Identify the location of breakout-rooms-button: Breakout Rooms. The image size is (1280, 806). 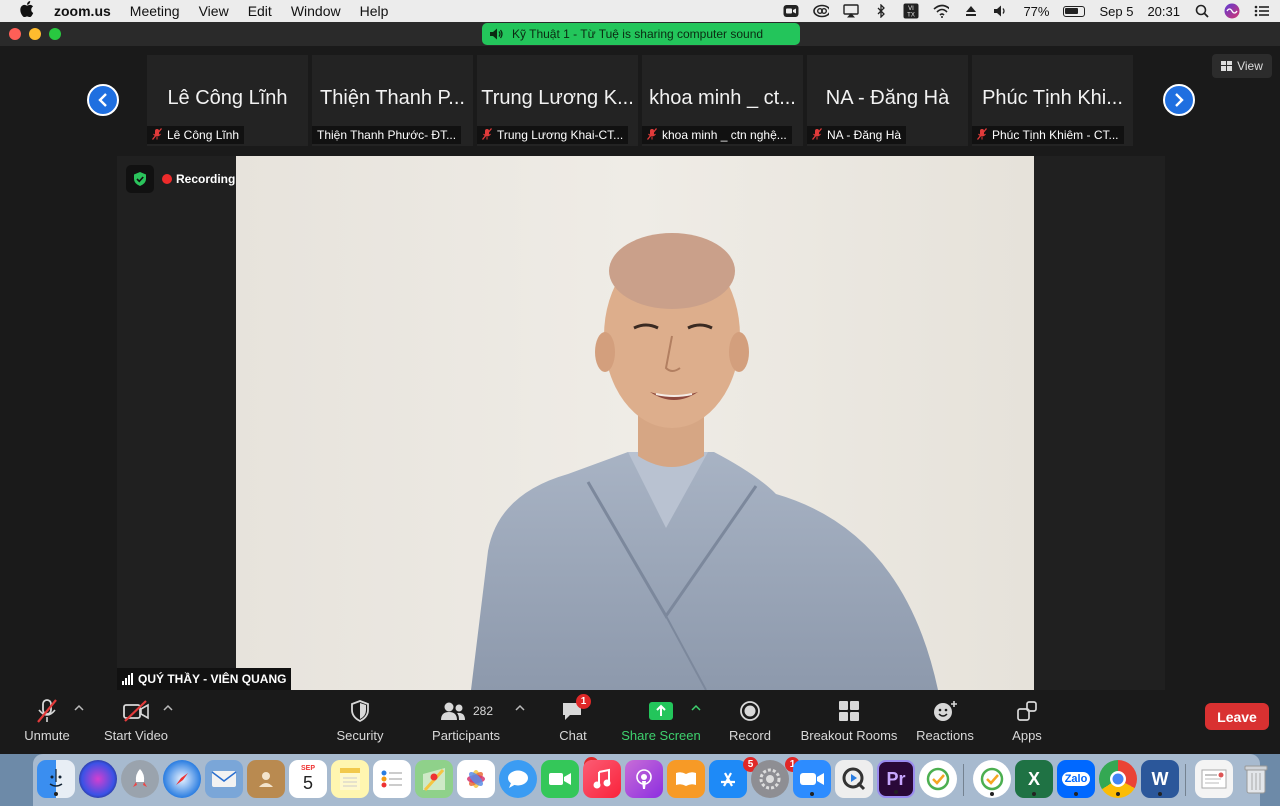
(849, 720).